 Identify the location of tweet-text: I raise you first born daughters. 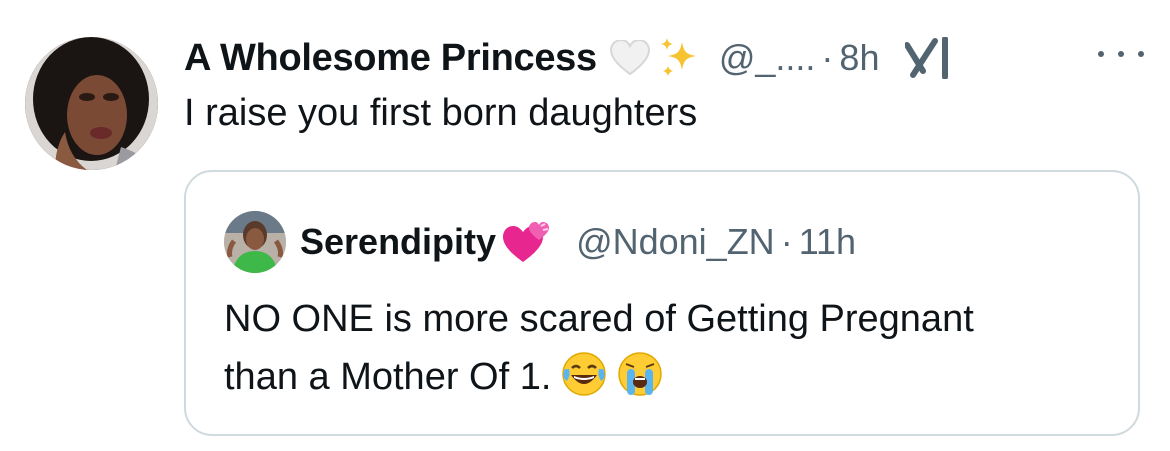
(441, 113).